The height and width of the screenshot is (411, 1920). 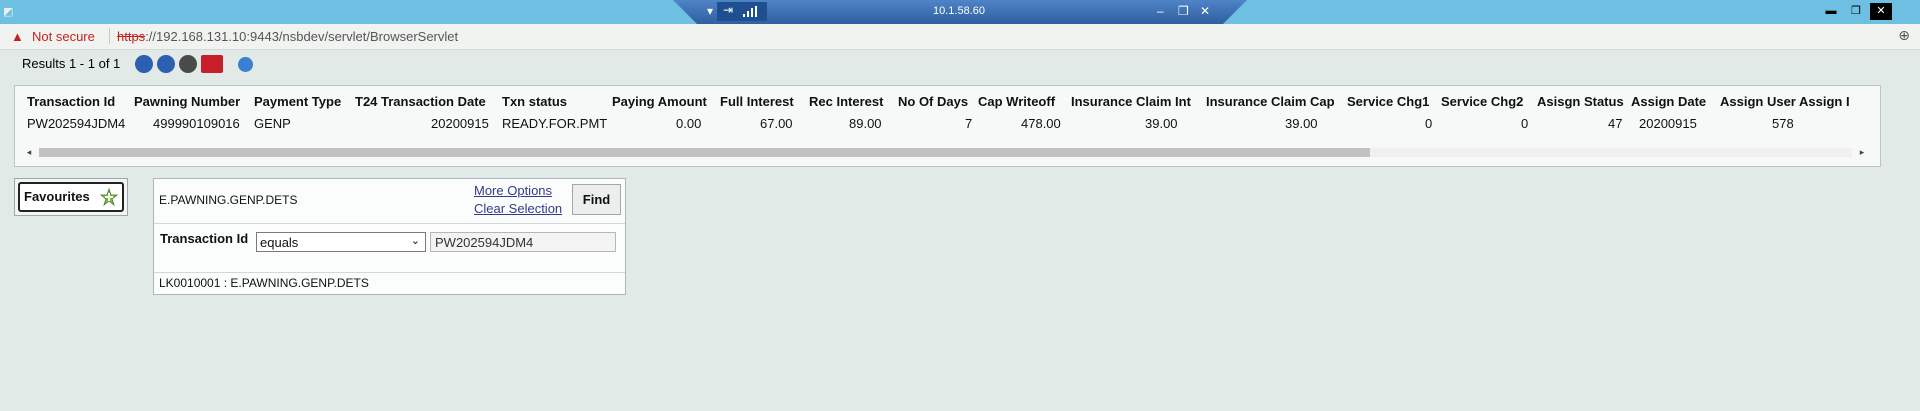 What do you see at coordinates (71, 63) in the screenshot?
I see `results-summary: Results 1 - 1 of 1` at bounding box center [71, 63].